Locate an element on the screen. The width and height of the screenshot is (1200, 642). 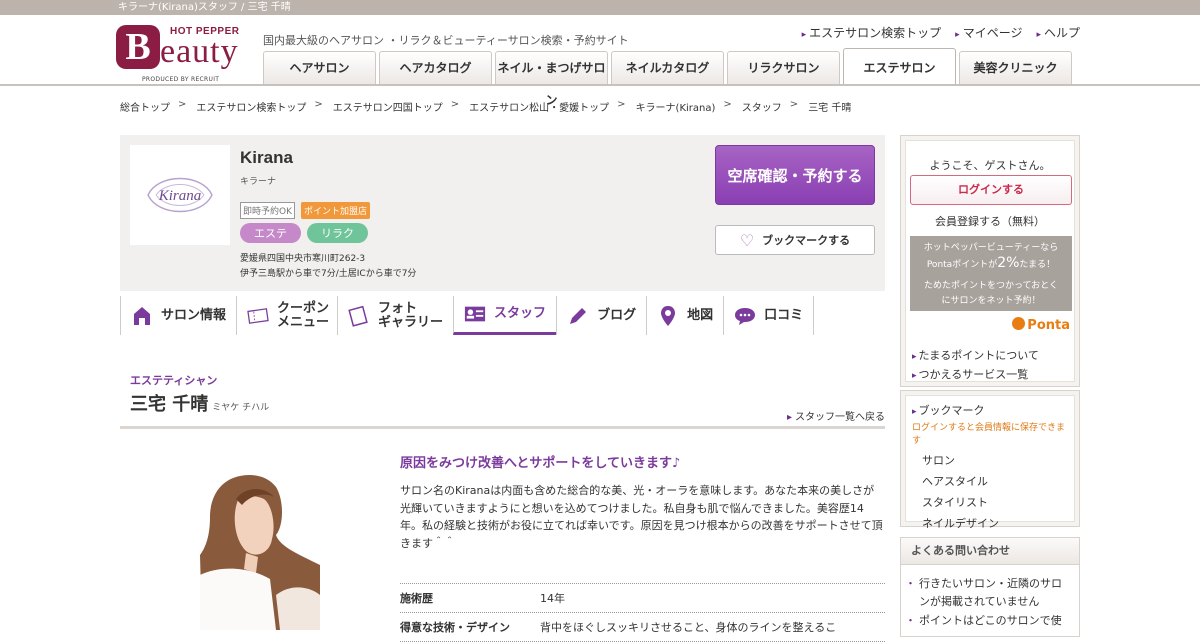
header-links: エステサロン検索トップ マイページ ヘルプ is located at coordinates (941, 32).